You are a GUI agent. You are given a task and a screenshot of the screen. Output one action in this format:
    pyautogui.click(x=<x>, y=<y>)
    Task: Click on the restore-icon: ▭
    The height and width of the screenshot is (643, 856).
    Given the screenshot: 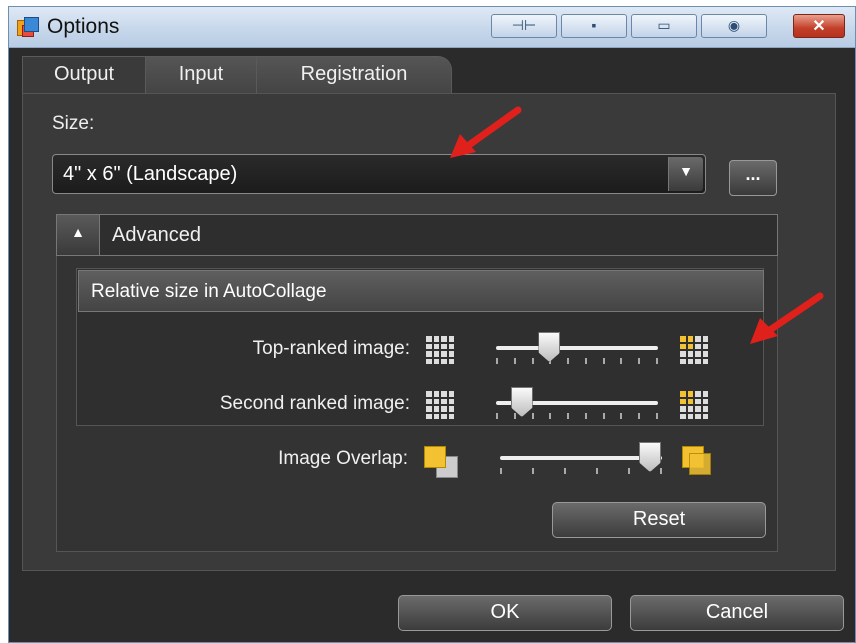 What is the action you would take?
    pyautogui.click(x=664, y=25)
    